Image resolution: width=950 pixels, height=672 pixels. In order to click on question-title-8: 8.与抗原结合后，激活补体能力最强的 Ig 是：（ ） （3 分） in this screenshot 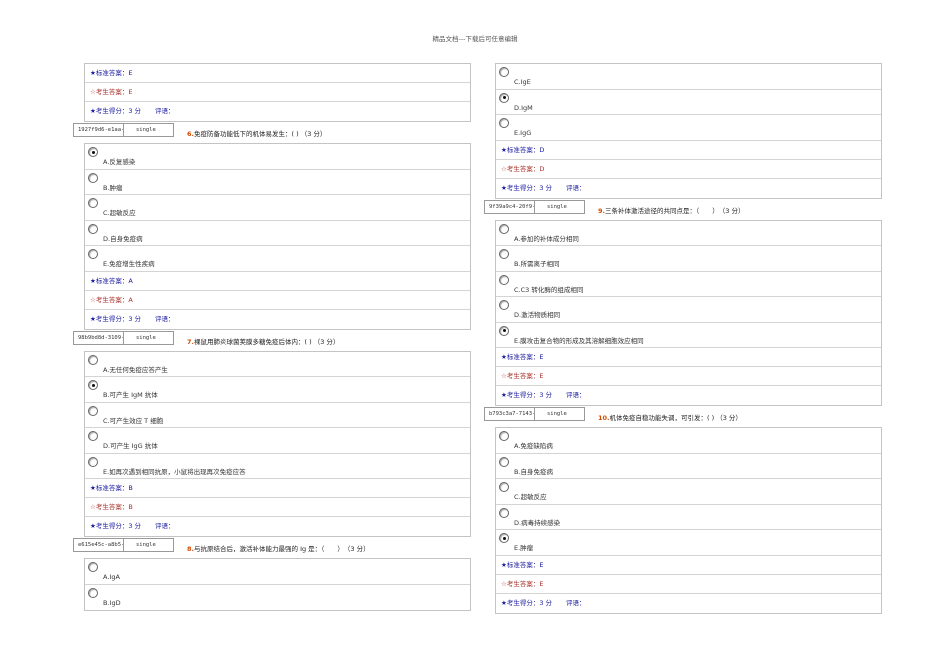, I will do `click(278, 549)`.